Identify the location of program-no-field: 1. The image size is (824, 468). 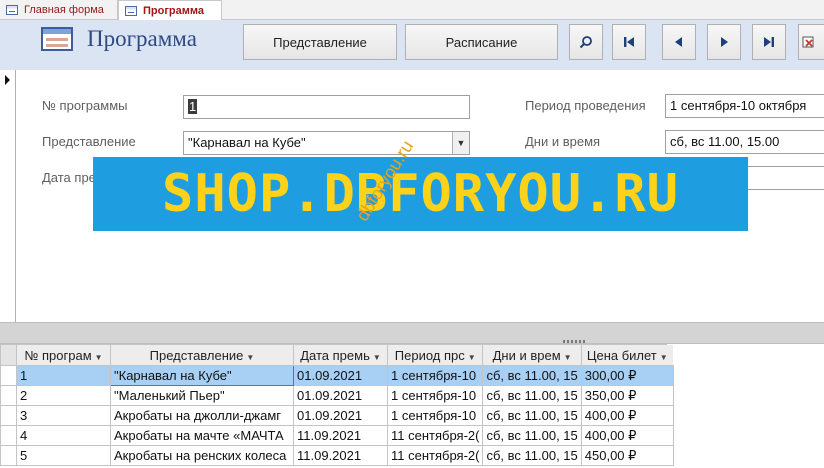
(326, 107).